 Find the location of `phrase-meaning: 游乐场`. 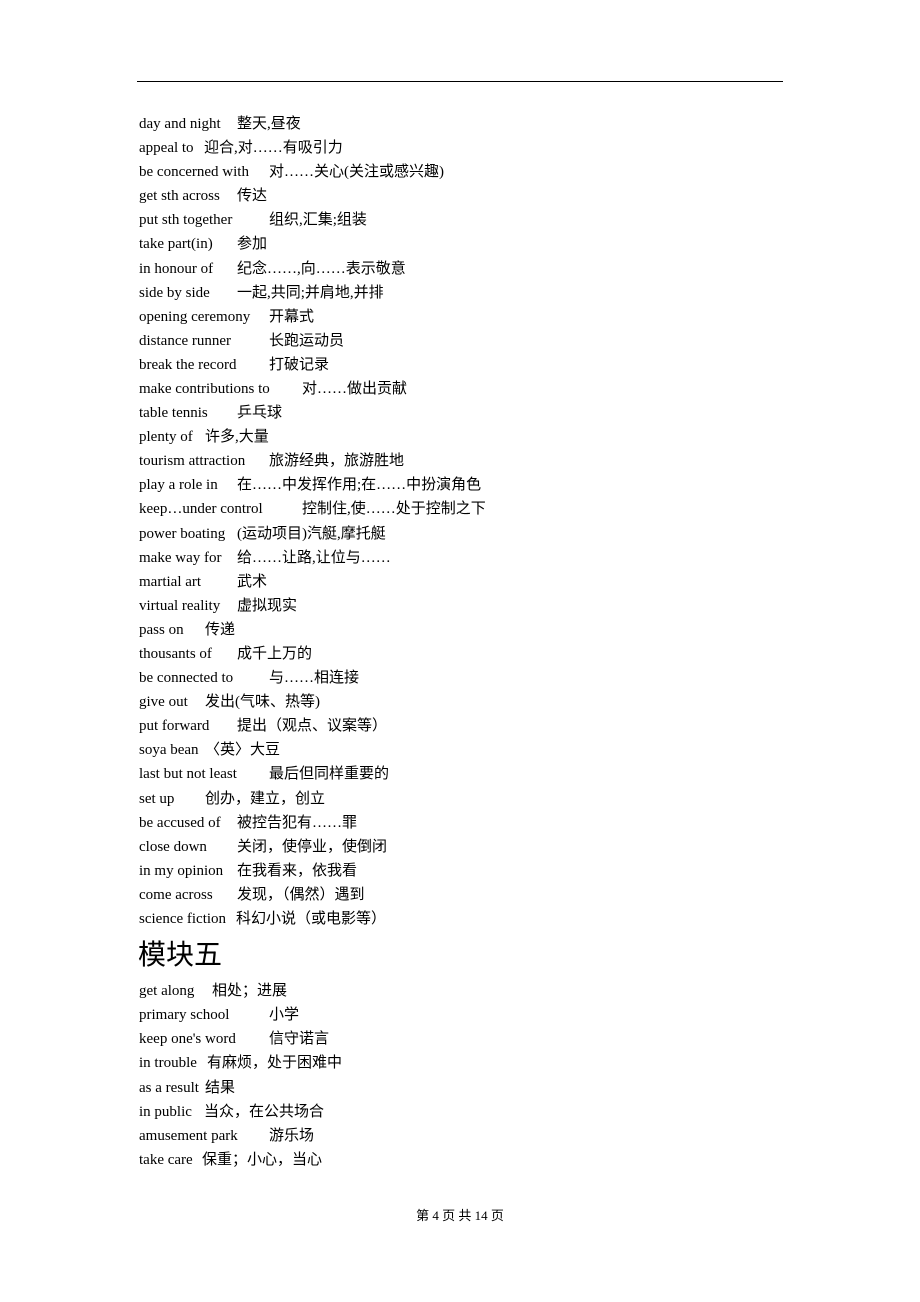

phrase-meaning: 游乐场 is located at coordinates (292, 1135).